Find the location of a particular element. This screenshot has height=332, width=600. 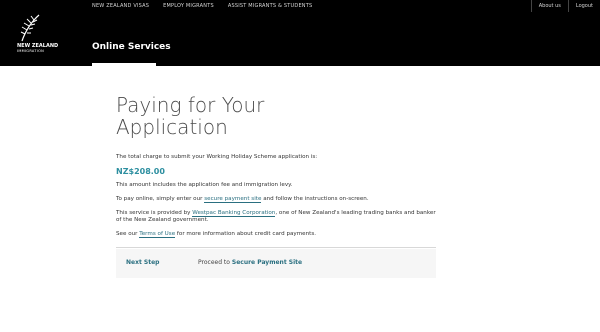

secure-payment-site-link: secure payment site is located at coordinates (233, 199).